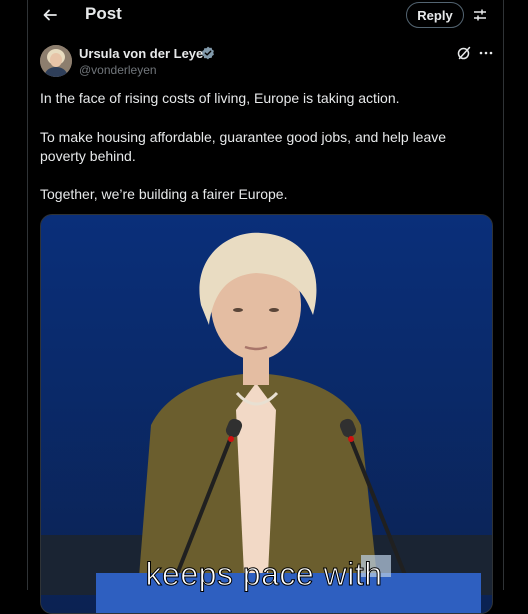  I want to click on post-header: Post Reply, so click(264, 15).